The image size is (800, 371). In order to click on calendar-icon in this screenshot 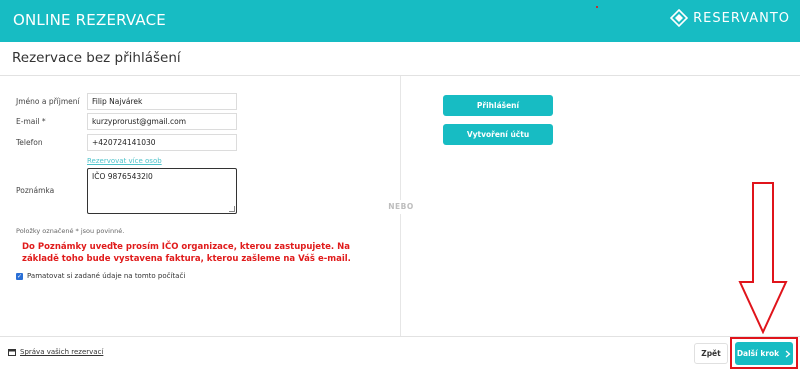, I will do `click(12, 352)`.